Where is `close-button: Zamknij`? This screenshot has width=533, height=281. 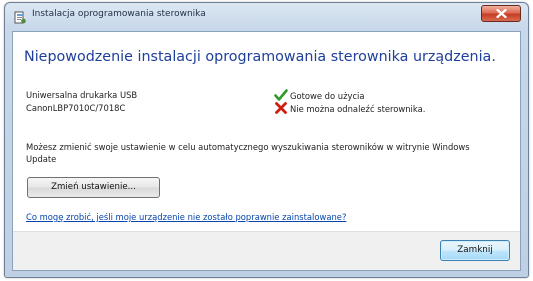 close-button: Zamknij is located at coordinates (475, 250).